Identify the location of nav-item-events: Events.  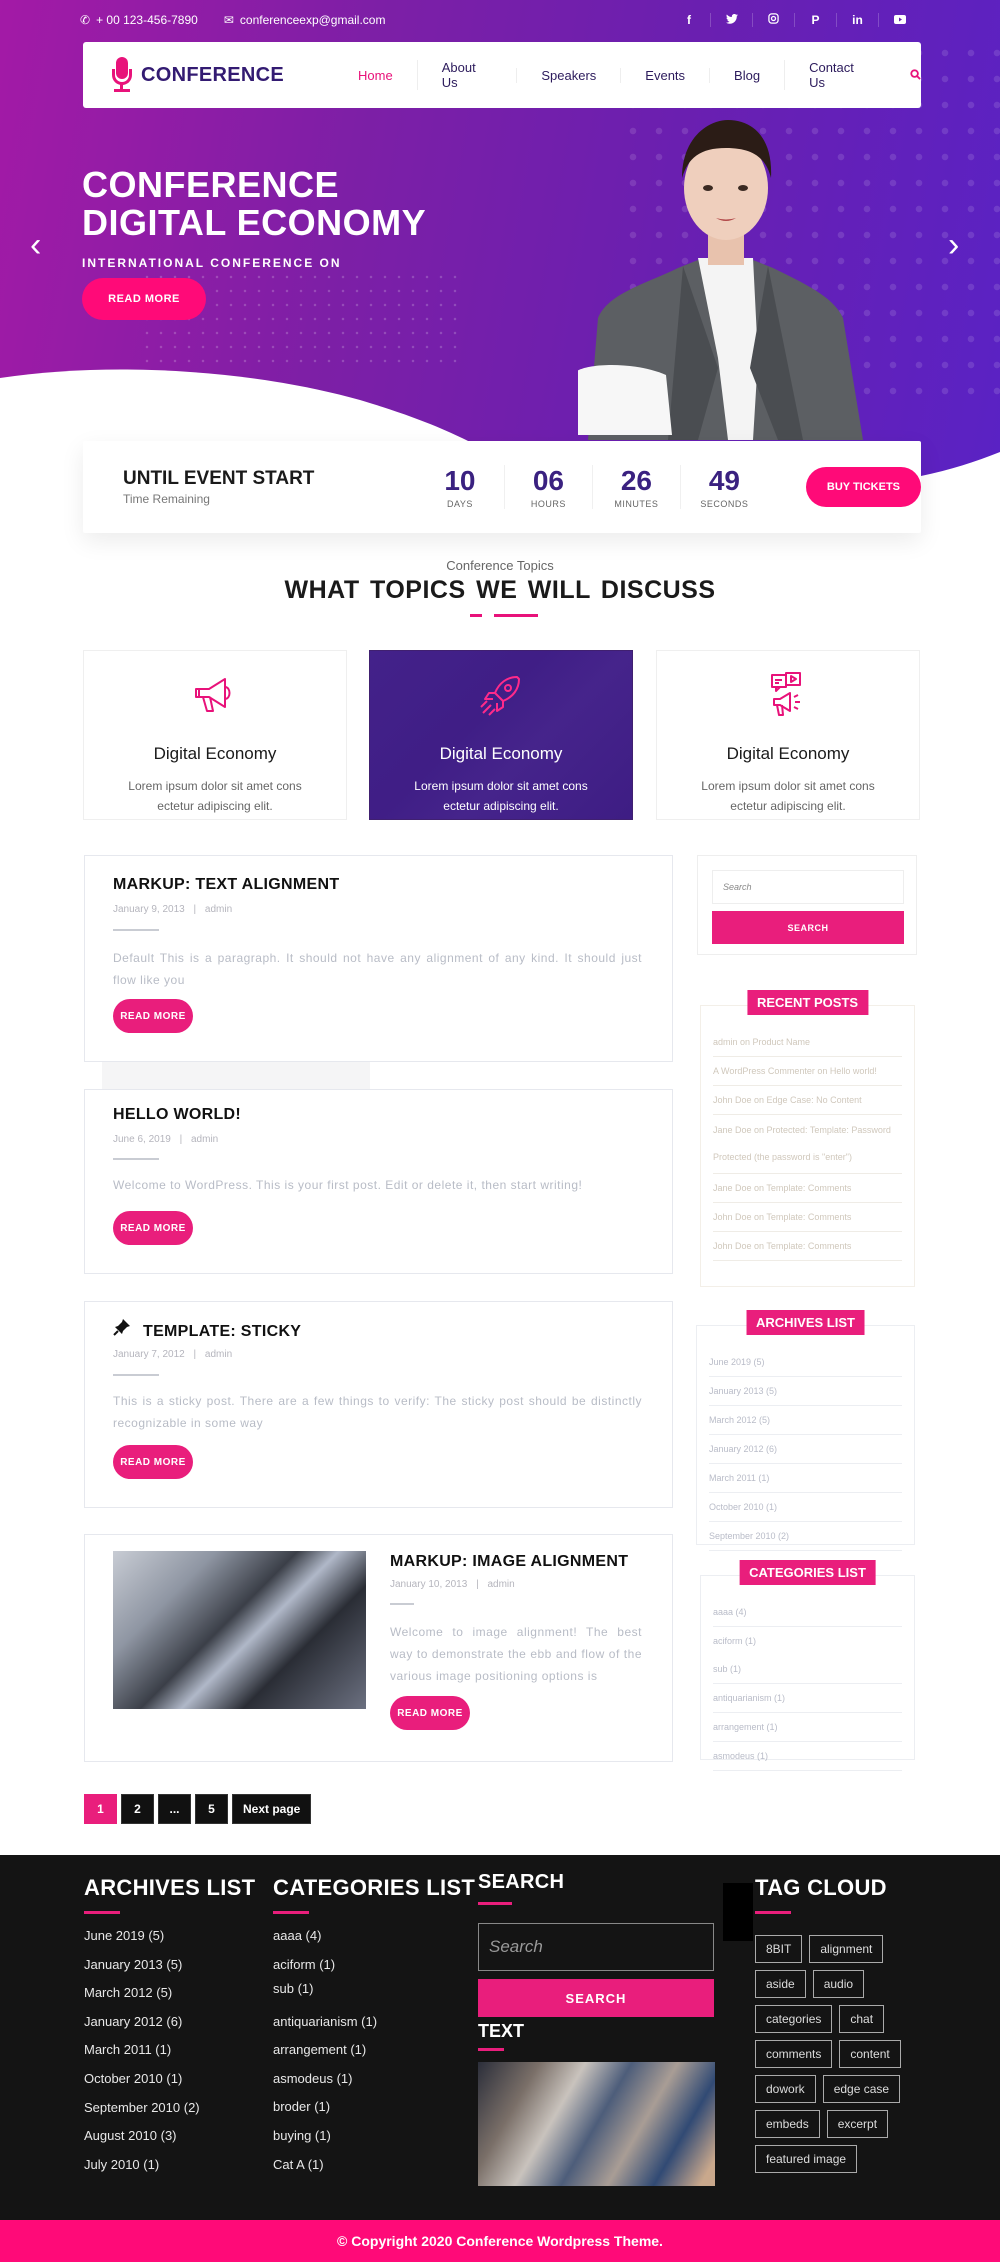
(664, 75).